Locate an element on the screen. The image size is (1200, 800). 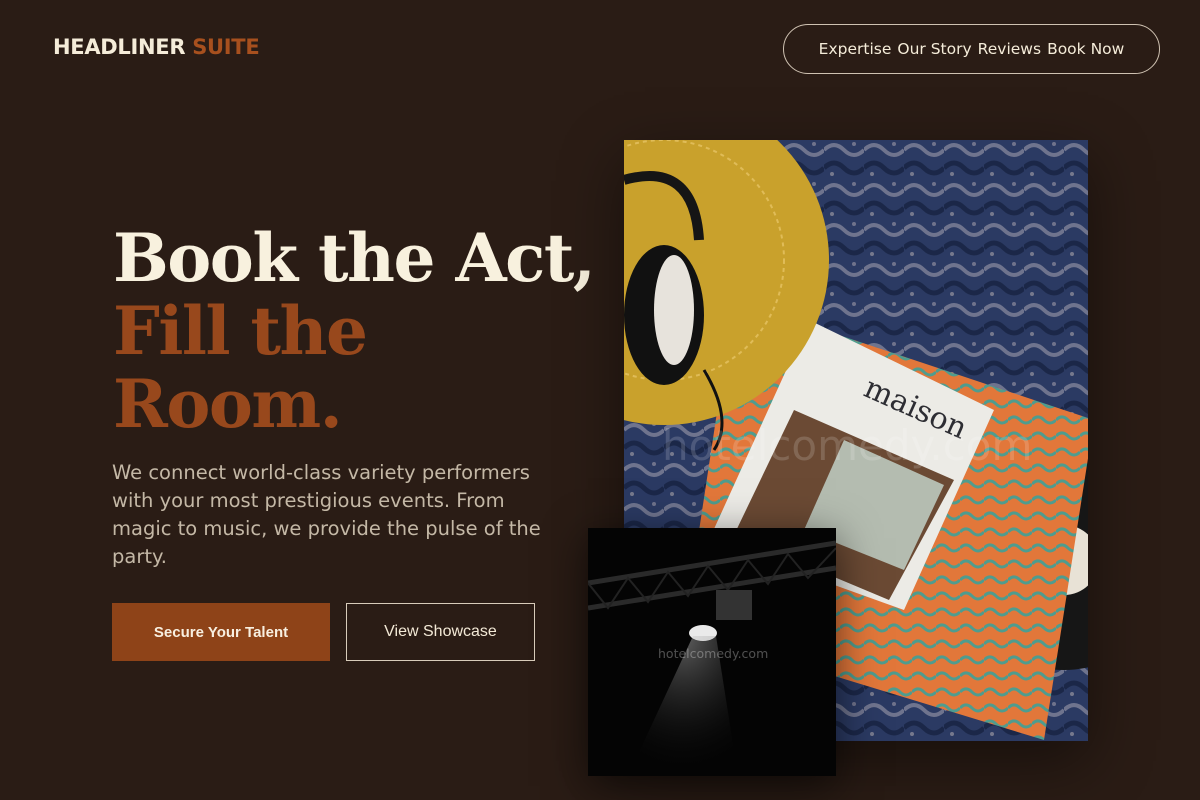
main-nav: Expertise Our Story Reviews Book Now is located at coordinates (971, 49).